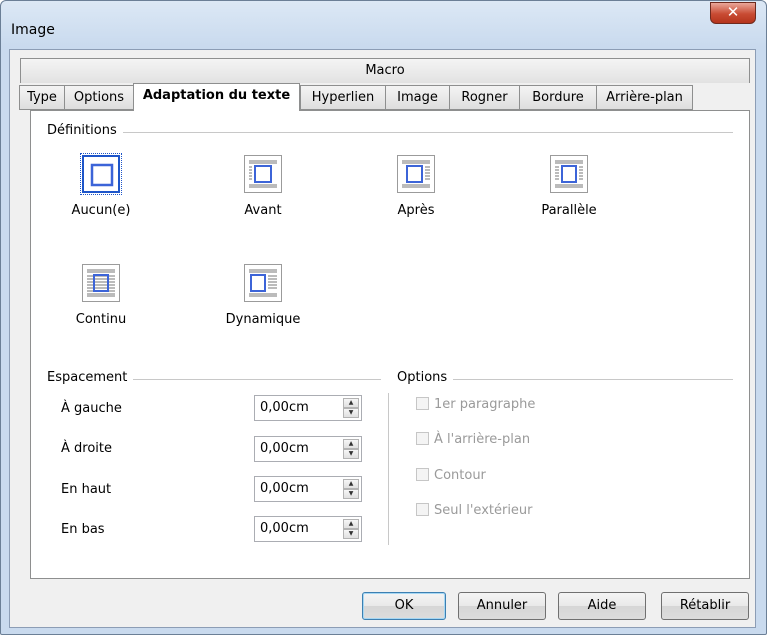  What do you see at coordinates (101, 174) in the screenshot?
I see `wrap-none-icon` at bounding box center [101, 174].